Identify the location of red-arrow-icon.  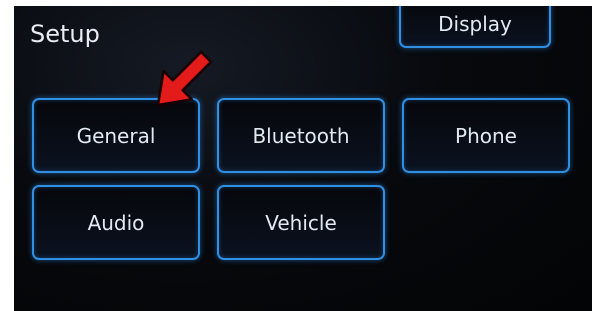
(184, 78).